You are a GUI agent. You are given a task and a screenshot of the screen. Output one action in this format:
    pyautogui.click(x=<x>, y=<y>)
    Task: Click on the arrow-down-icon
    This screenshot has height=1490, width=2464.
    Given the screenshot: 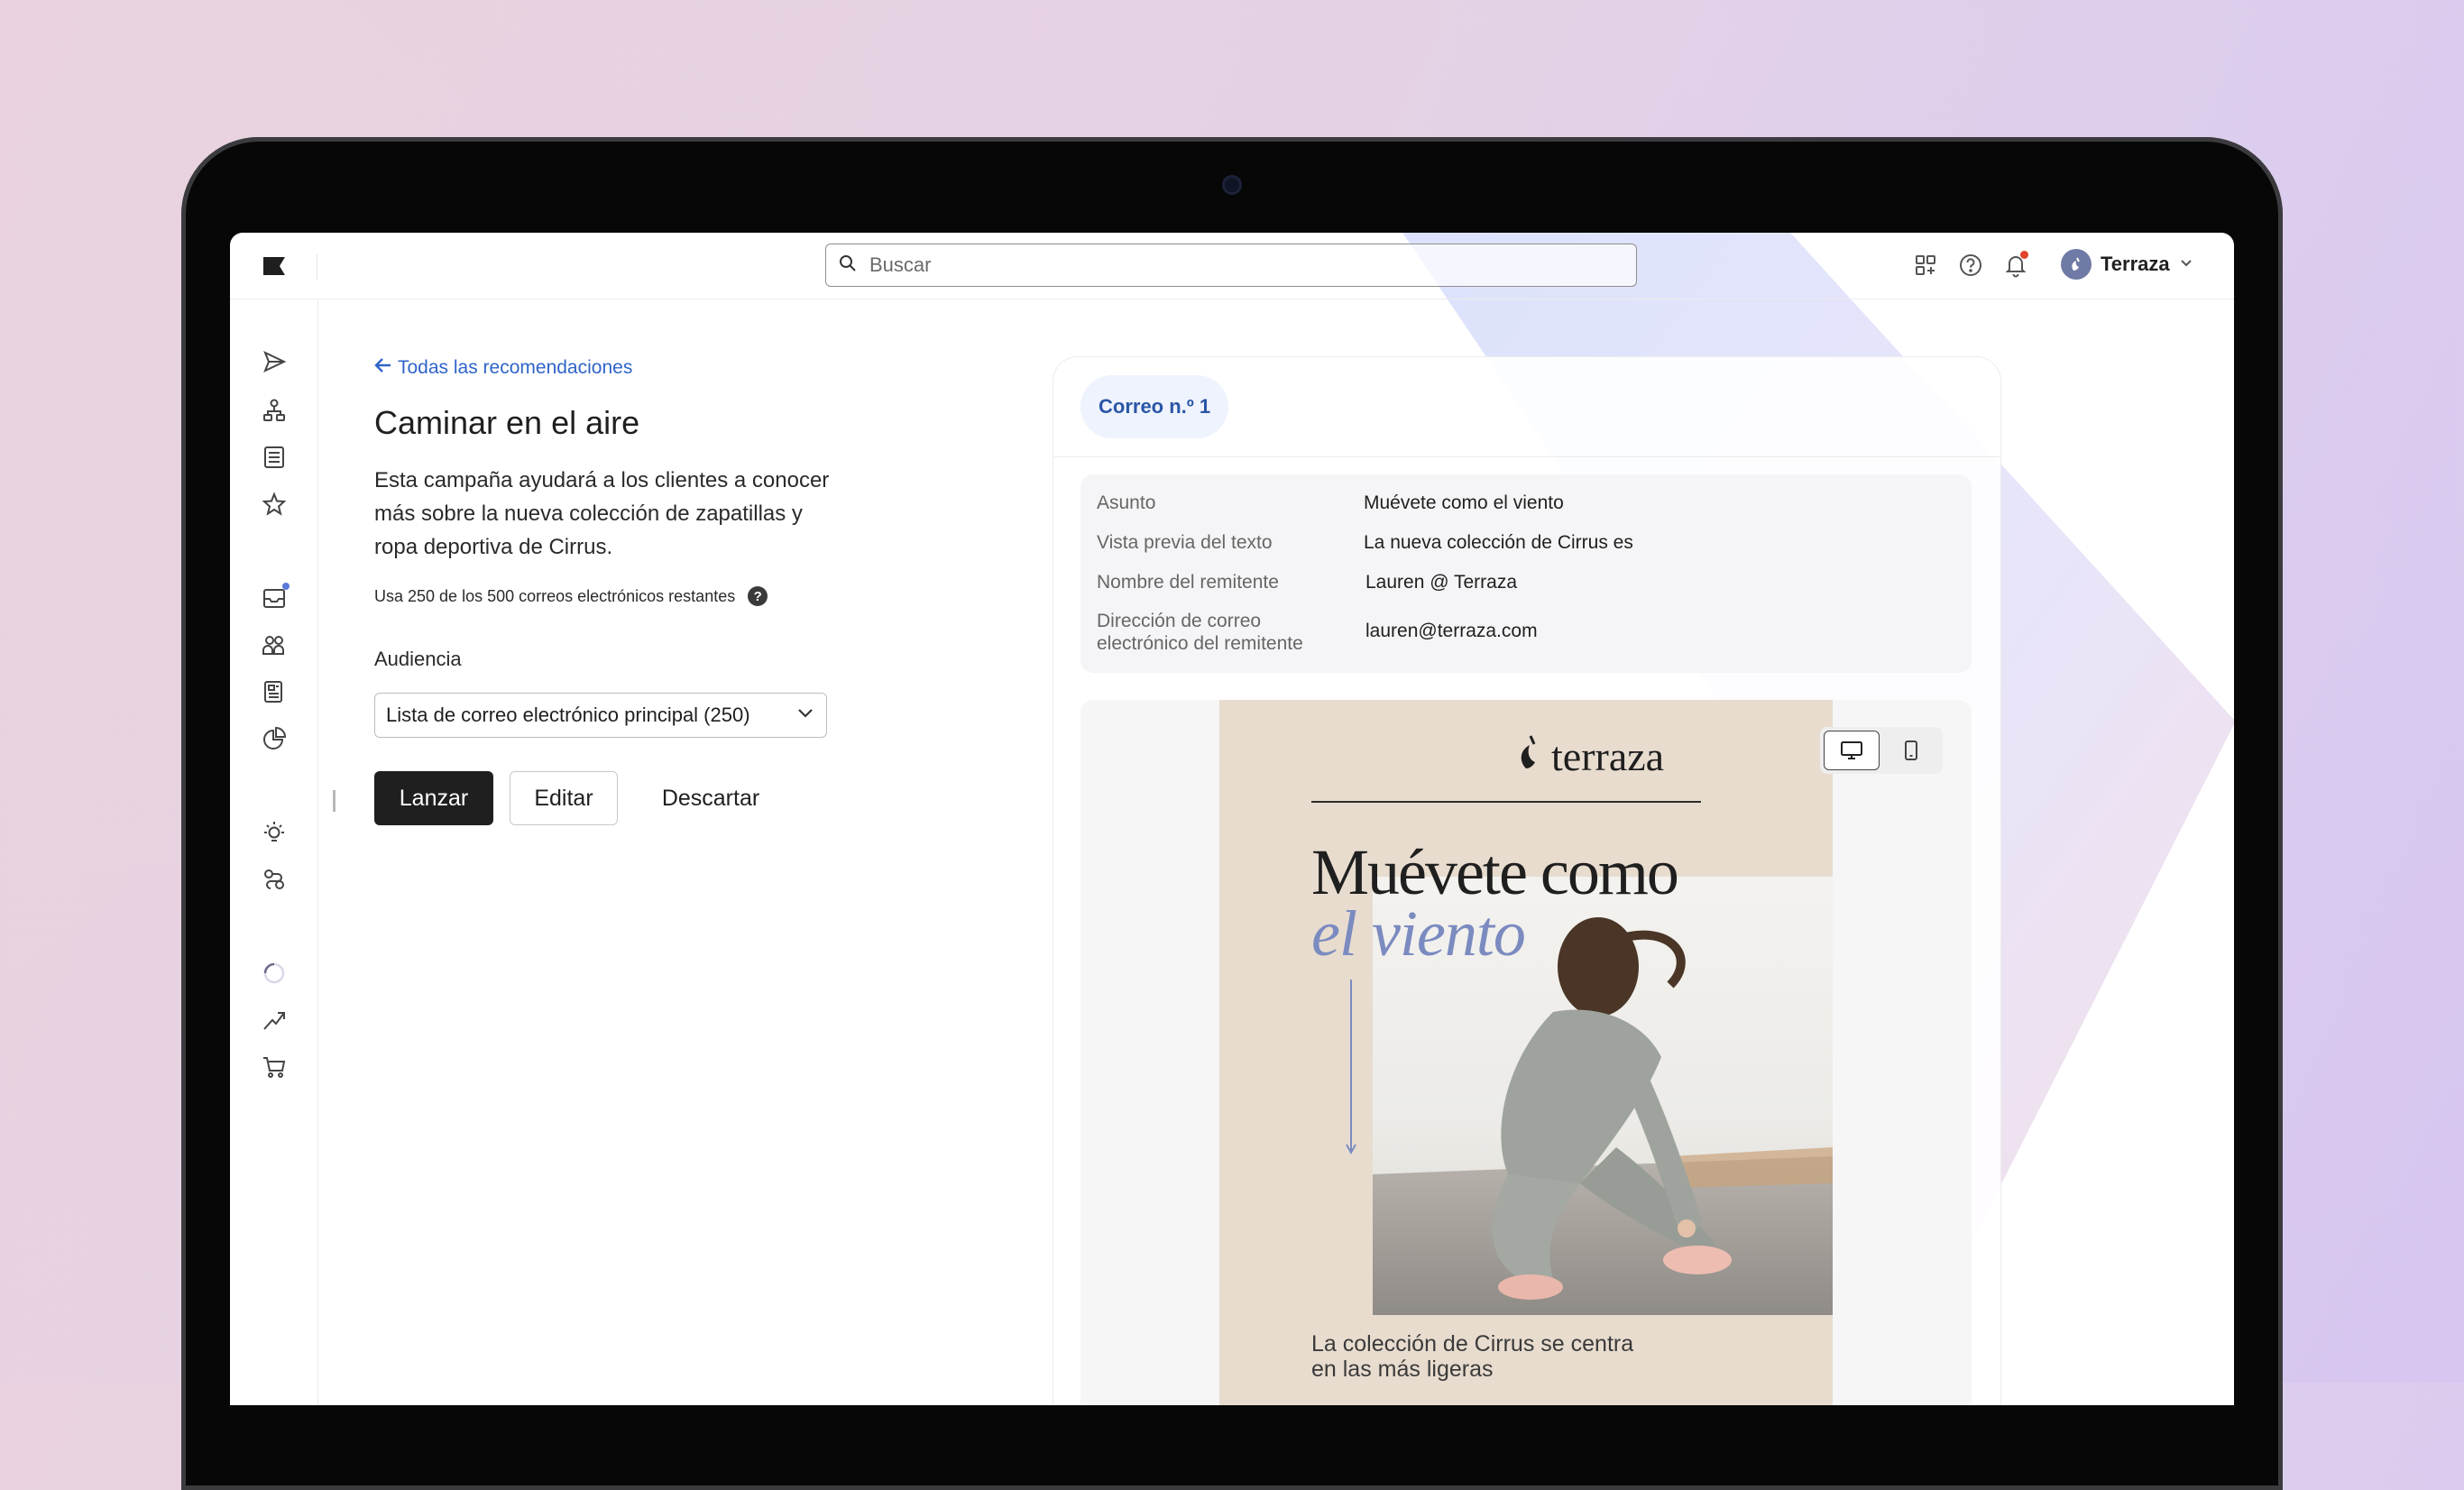 What is the action you would take?
    pyautogui.click(x=1351, y=1067)
    